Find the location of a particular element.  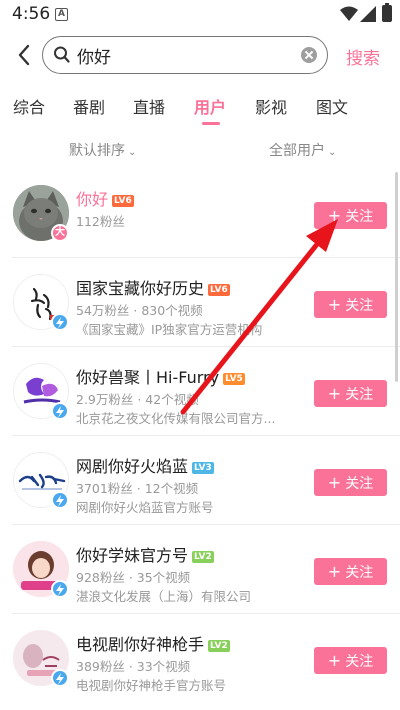

user-type-filter-label: 全部用户 is located at coordinates (297, 151).